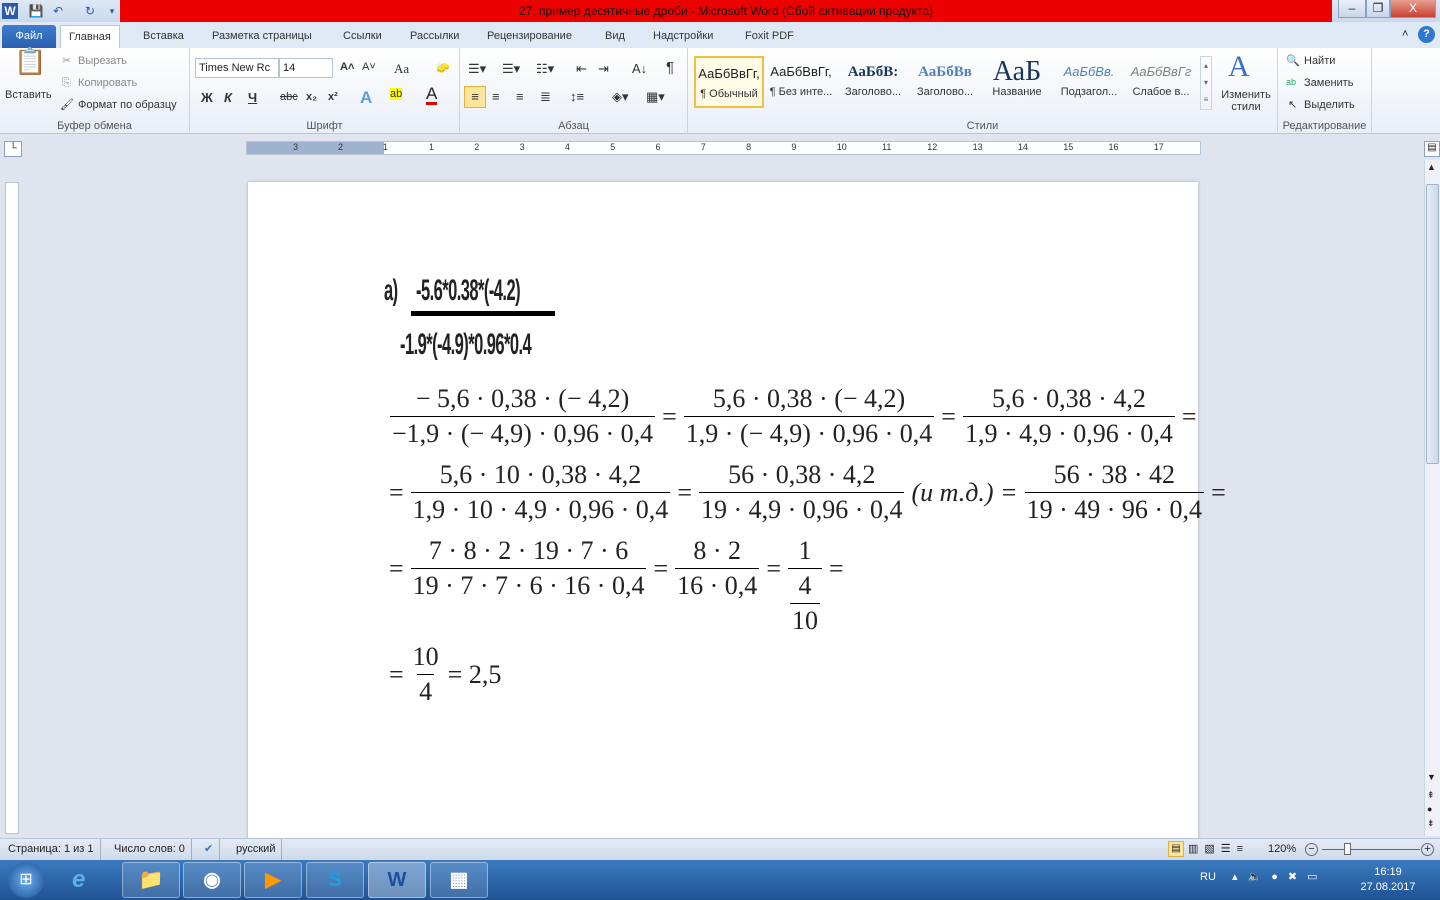 The image size is (1440, 900). Describe the element at coordinates (127, 105) in the screenshot. I see `format-painter-button: Формат по образцу` at that location.